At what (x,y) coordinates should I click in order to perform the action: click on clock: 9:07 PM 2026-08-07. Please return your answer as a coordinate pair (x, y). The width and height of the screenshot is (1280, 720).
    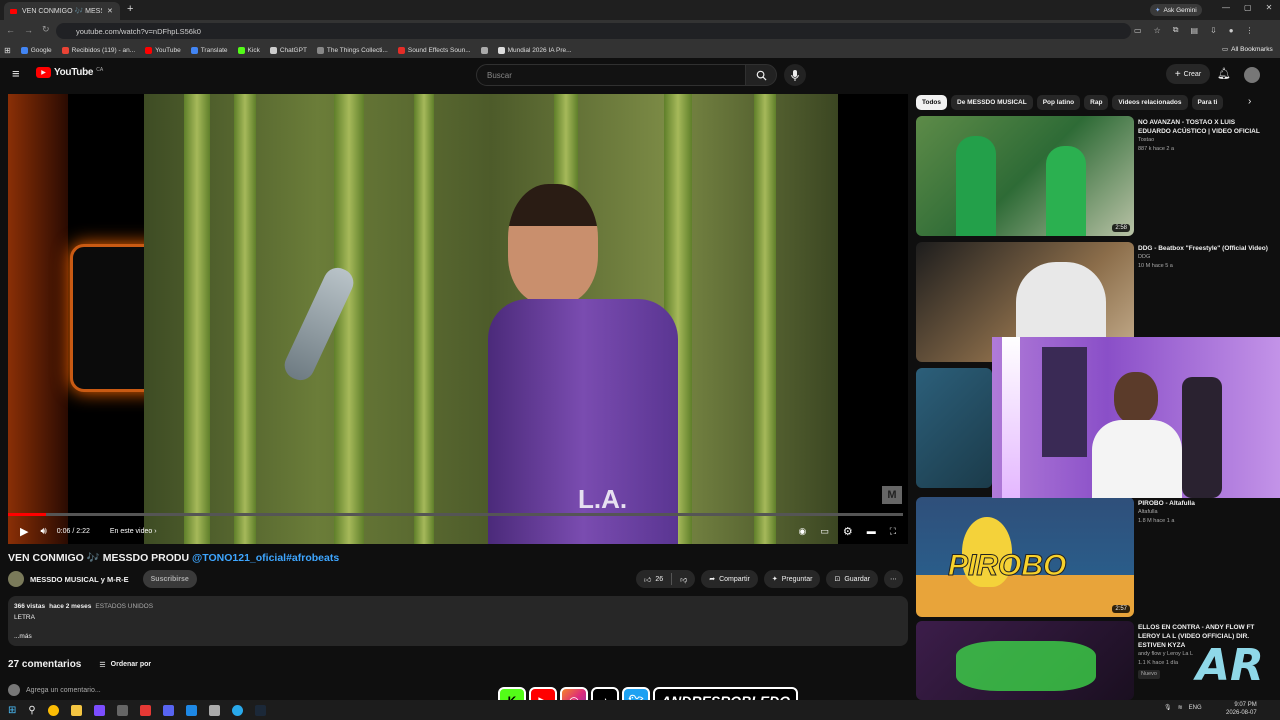
    Looking at the image, I should click on (1241, 709).